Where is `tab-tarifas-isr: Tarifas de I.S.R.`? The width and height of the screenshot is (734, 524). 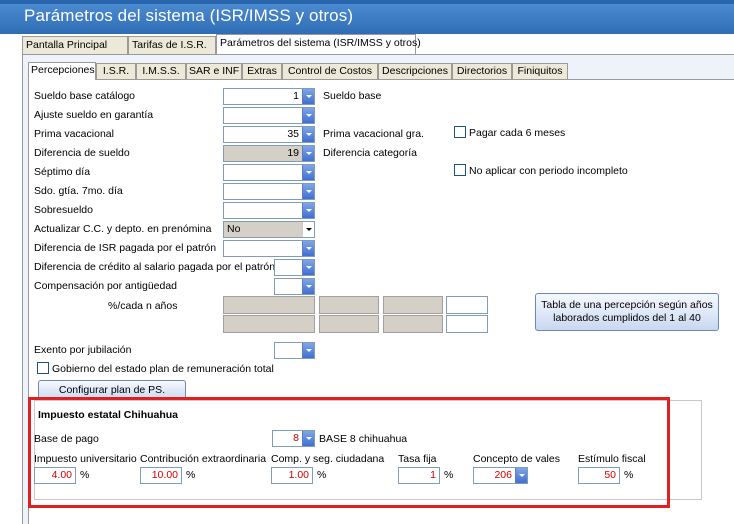 tab-tarifas-isr: Tarifas de I.S.R. is located at coordinates (172, 45).